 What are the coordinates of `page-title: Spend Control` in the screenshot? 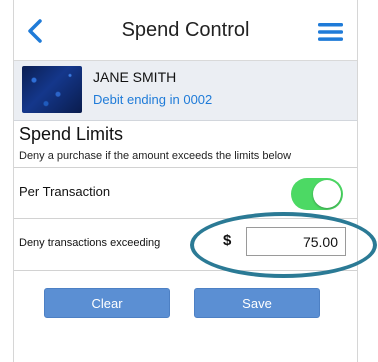 It's located at (185, 30).